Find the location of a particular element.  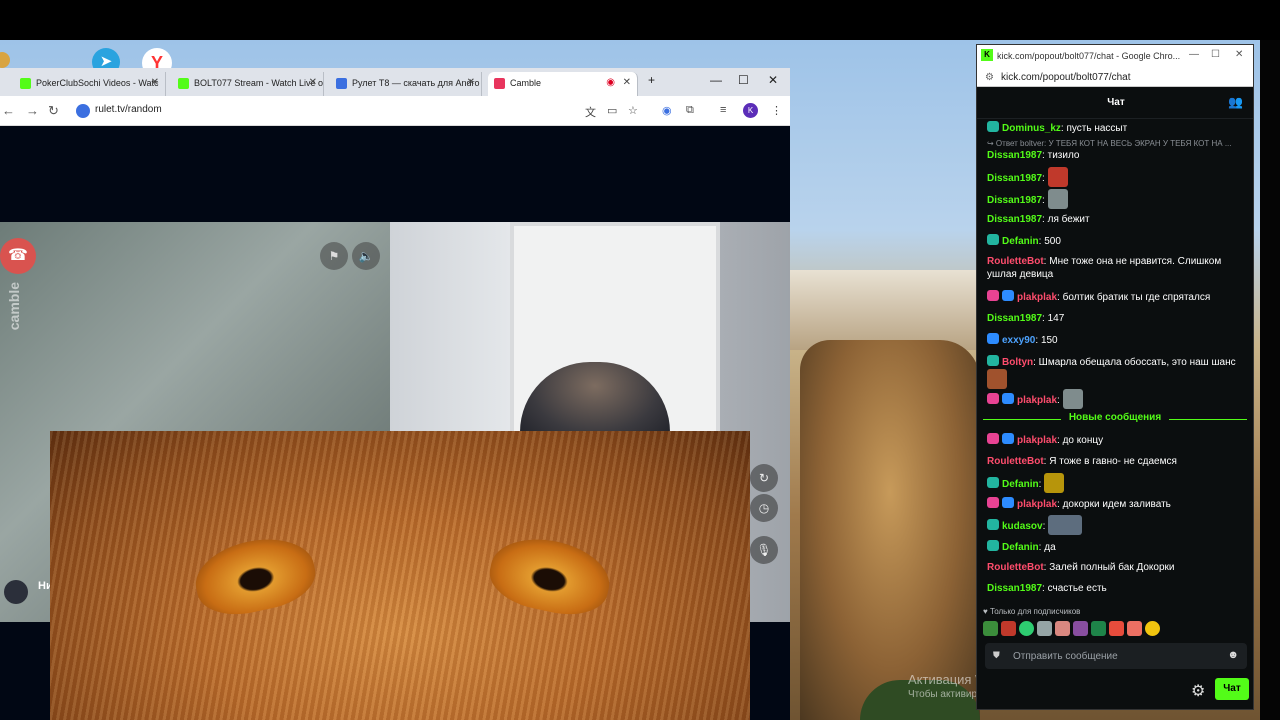

chat-message: Dissan1987: тизило is located at coordinates (1033, 155).